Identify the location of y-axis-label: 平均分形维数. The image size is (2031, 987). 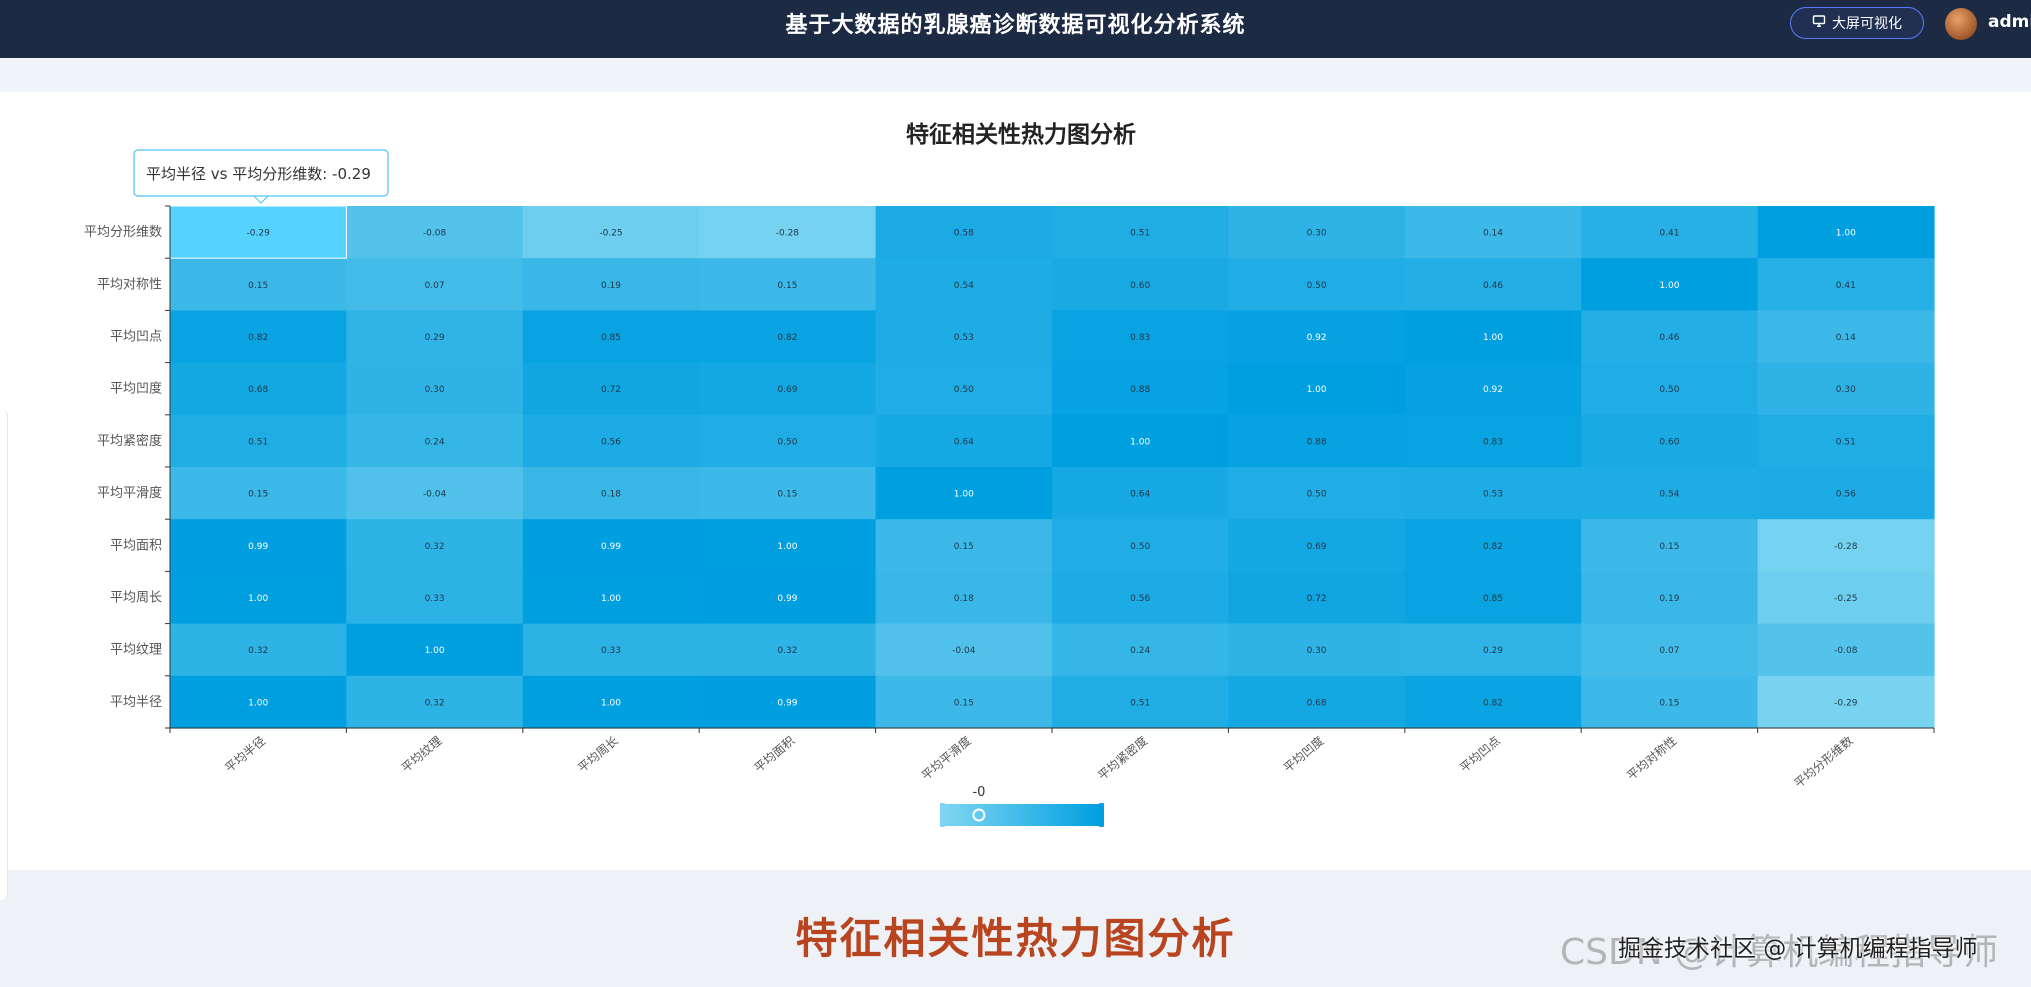
(123, 232).